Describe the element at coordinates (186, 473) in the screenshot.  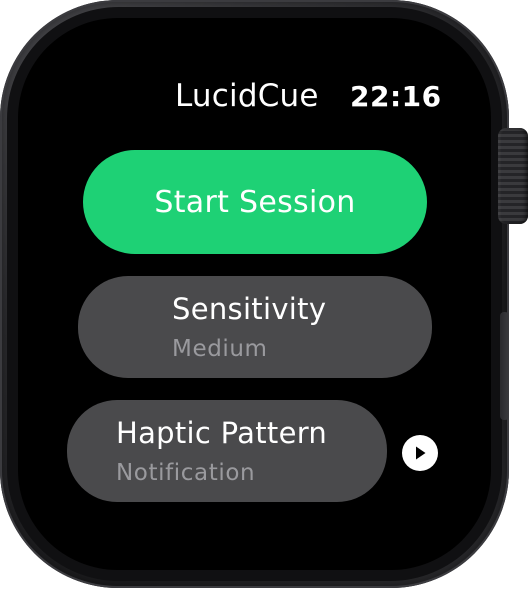
I see `haptic-pattern-value: Notification` at that location.